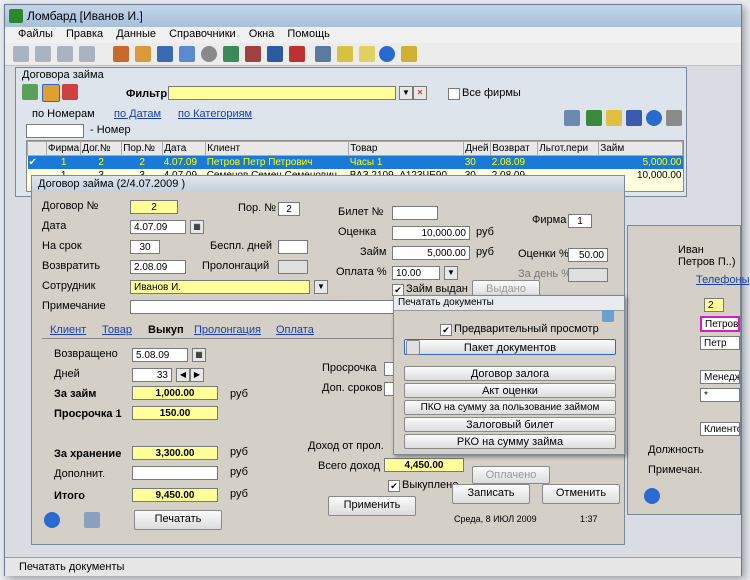 The height and width of the screenshot is (580, 750). I want to click on doc-pledge-ticket-button: Залоговый билет, so click(510, 424).